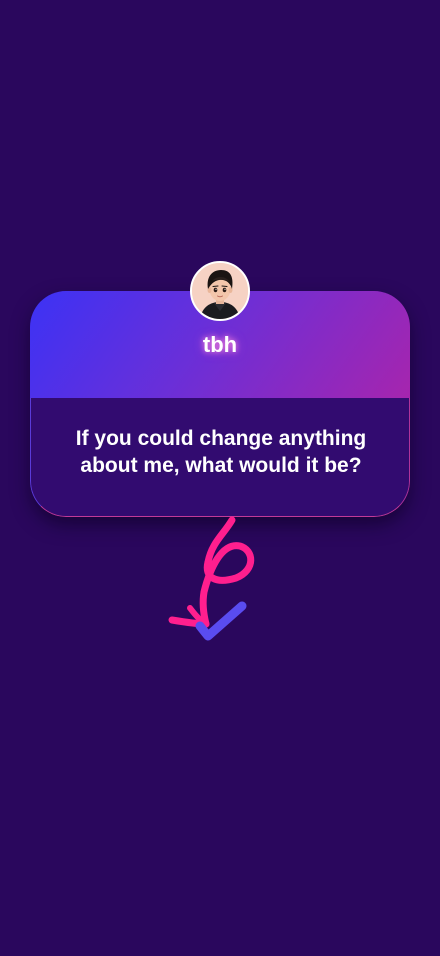  Describe the element at coordinates (211, 578) in the screenshot. I see `doodle-arrow` at that location.